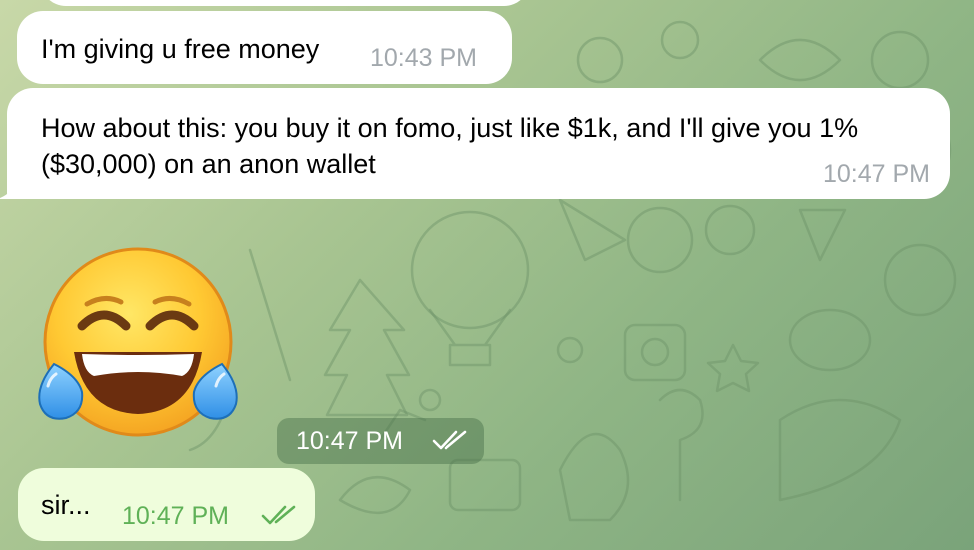 This screenshot has height=550, width=974. Describe the element at coordinates (180, 49) in the screenshot. I see `message-text: I'm giving u free money` at that location.